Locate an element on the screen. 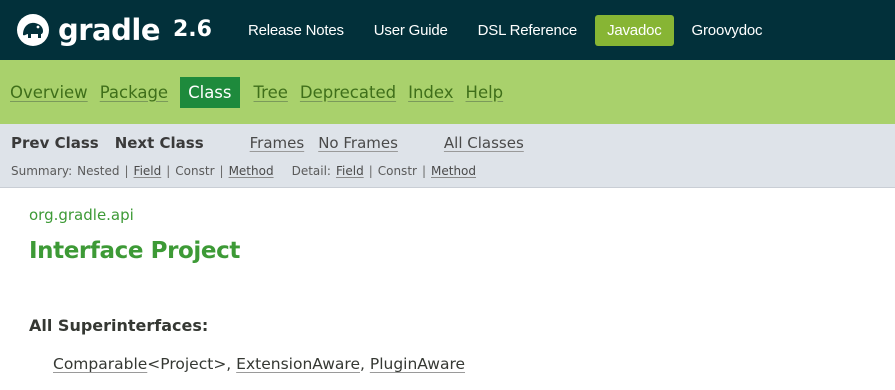 This screenshot has width=895, height=390. nav-deprecated: Deprecated is located at coordinates (348, 92).